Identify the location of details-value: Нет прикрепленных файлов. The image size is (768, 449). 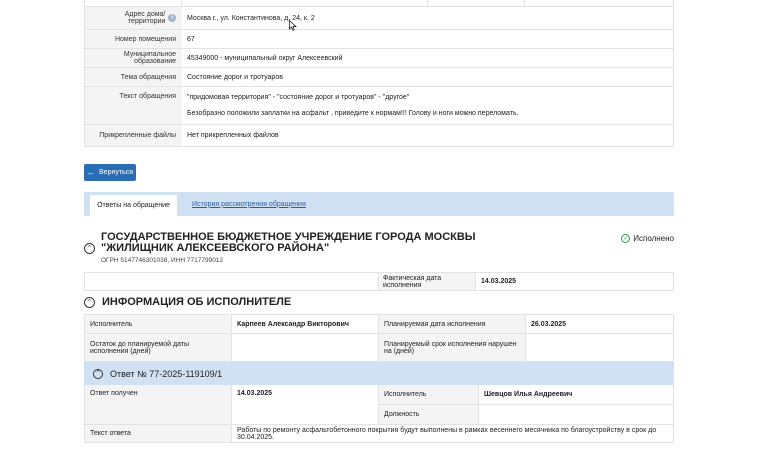
(233, 135).